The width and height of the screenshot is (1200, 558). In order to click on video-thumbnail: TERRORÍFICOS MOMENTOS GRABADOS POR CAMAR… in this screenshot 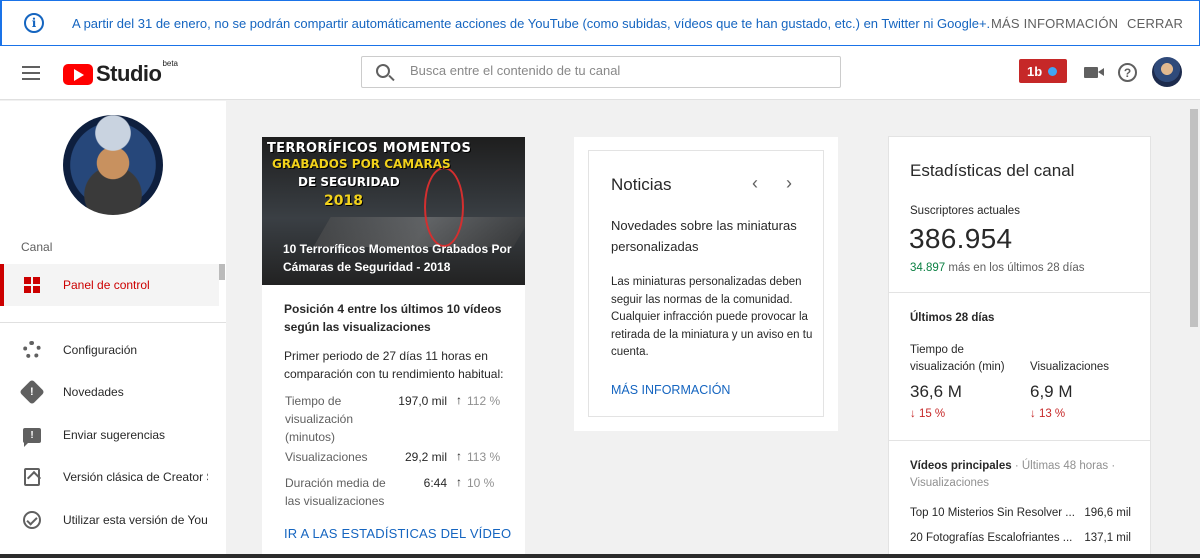, I will do `click(393, 211)`.